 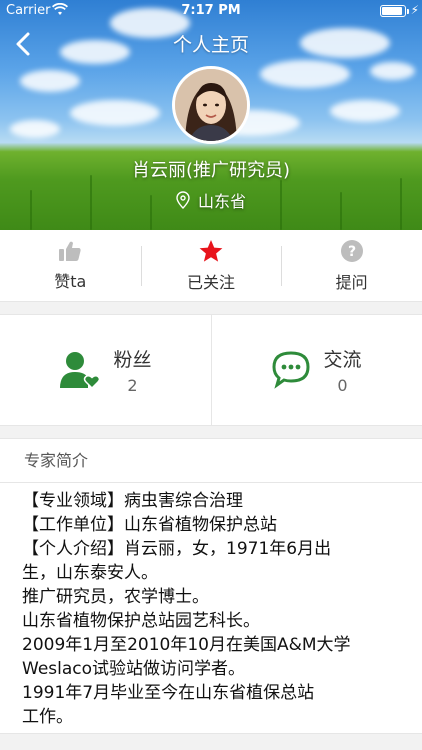 I want to click on page-title: 个人主页, so click(x=210, y=45).